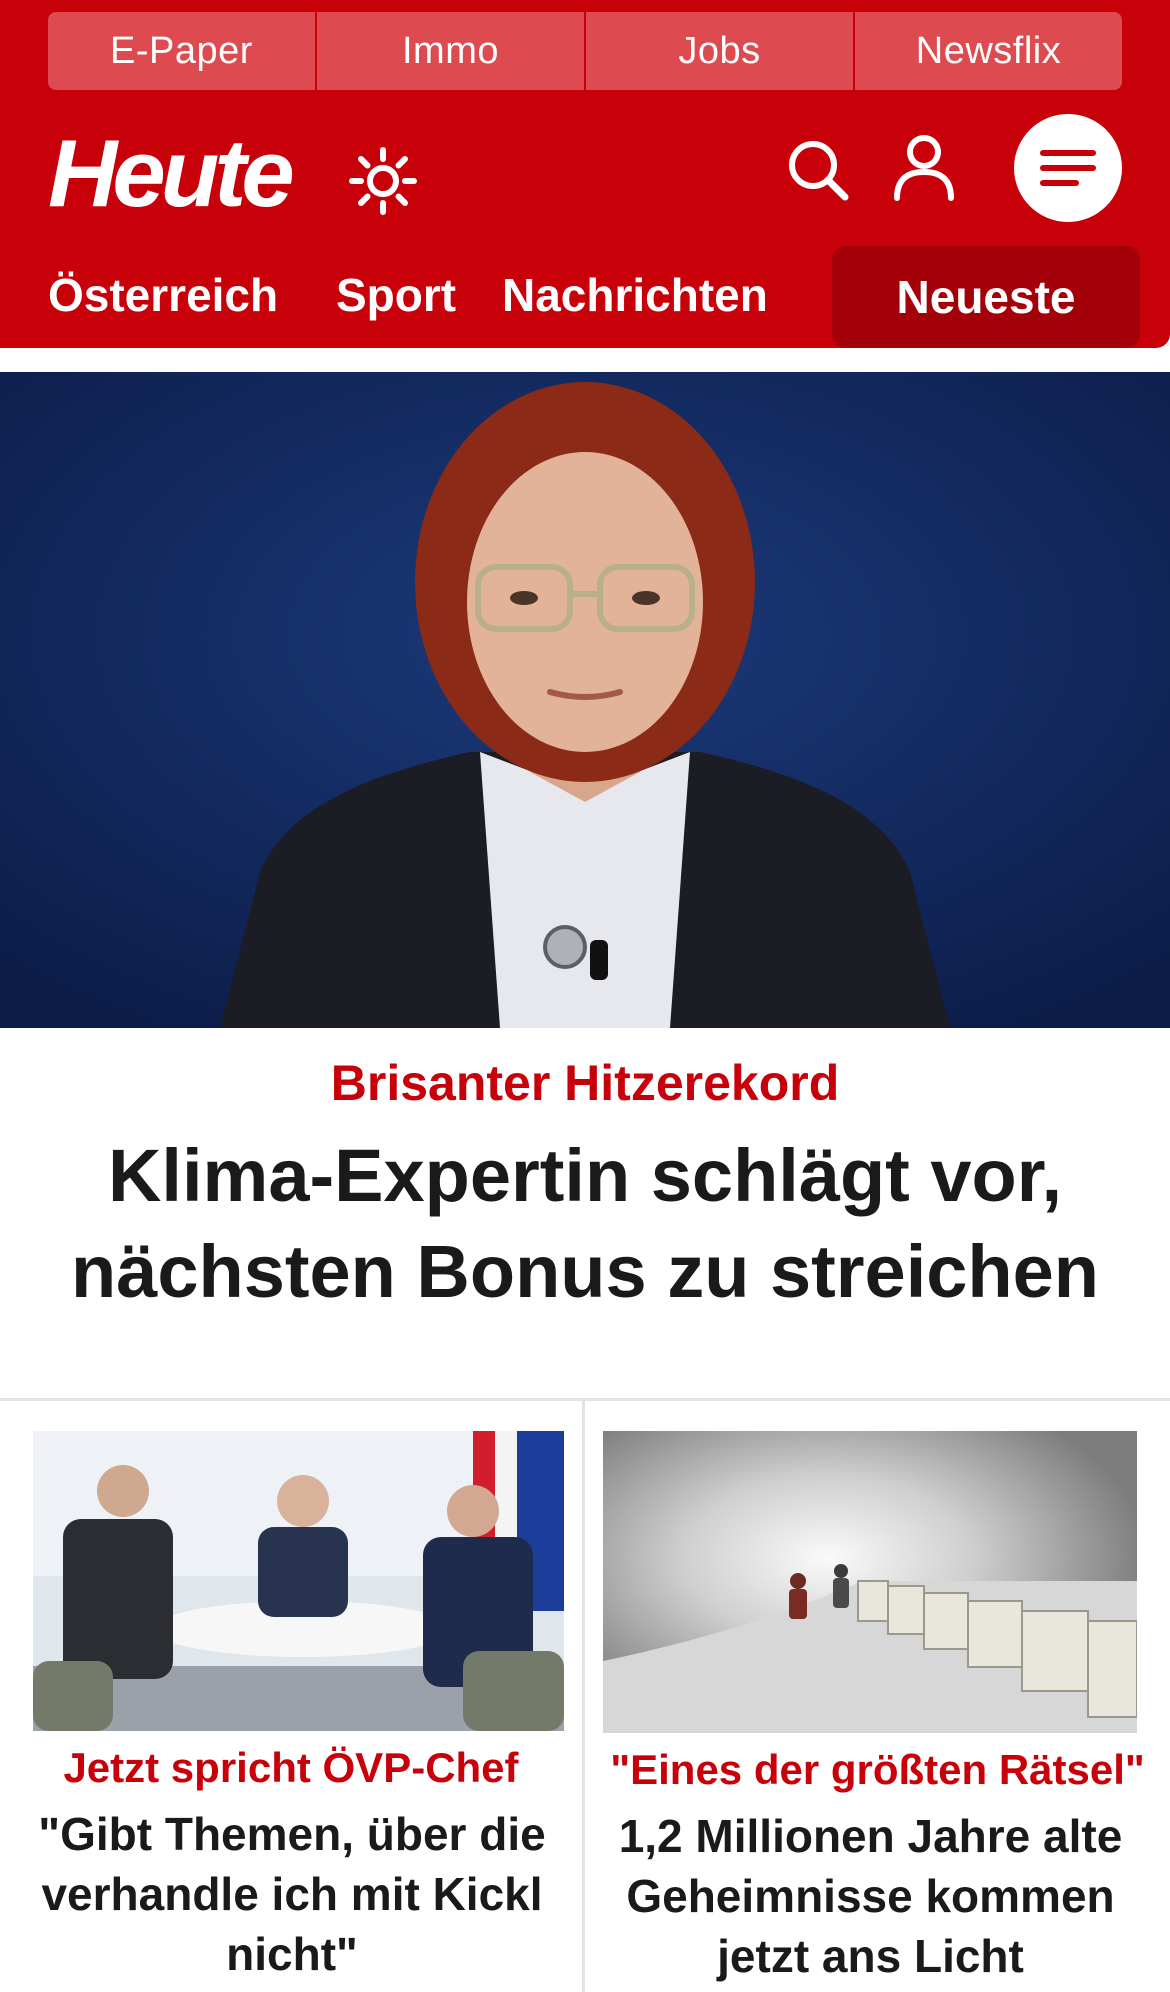 This screenshot has width=1170, height=1992. I want to click on menu-button, so click(1068, 168).